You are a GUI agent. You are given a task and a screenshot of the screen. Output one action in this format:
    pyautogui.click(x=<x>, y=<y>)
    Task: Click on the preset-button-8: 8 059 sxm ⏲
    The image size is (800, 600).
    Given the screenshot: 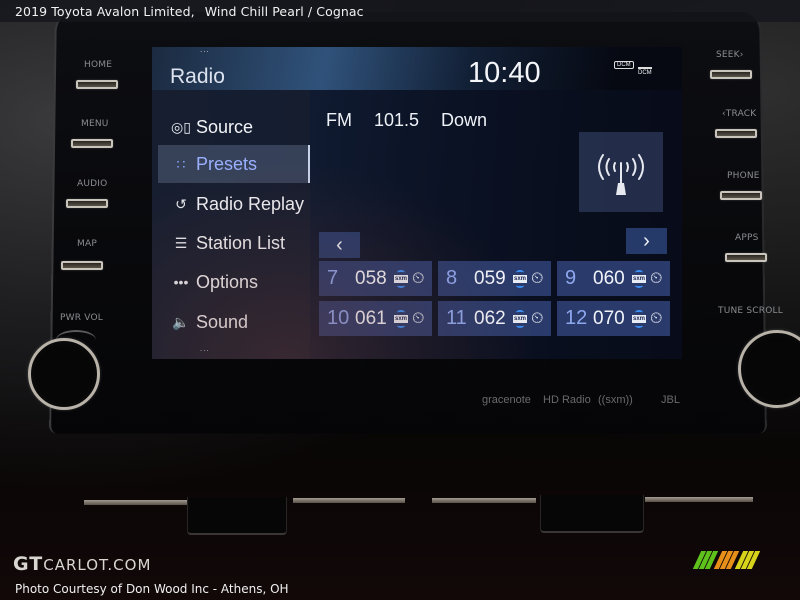 What is the action you would take?
    pyautogui.click(x=494, y=278)
    